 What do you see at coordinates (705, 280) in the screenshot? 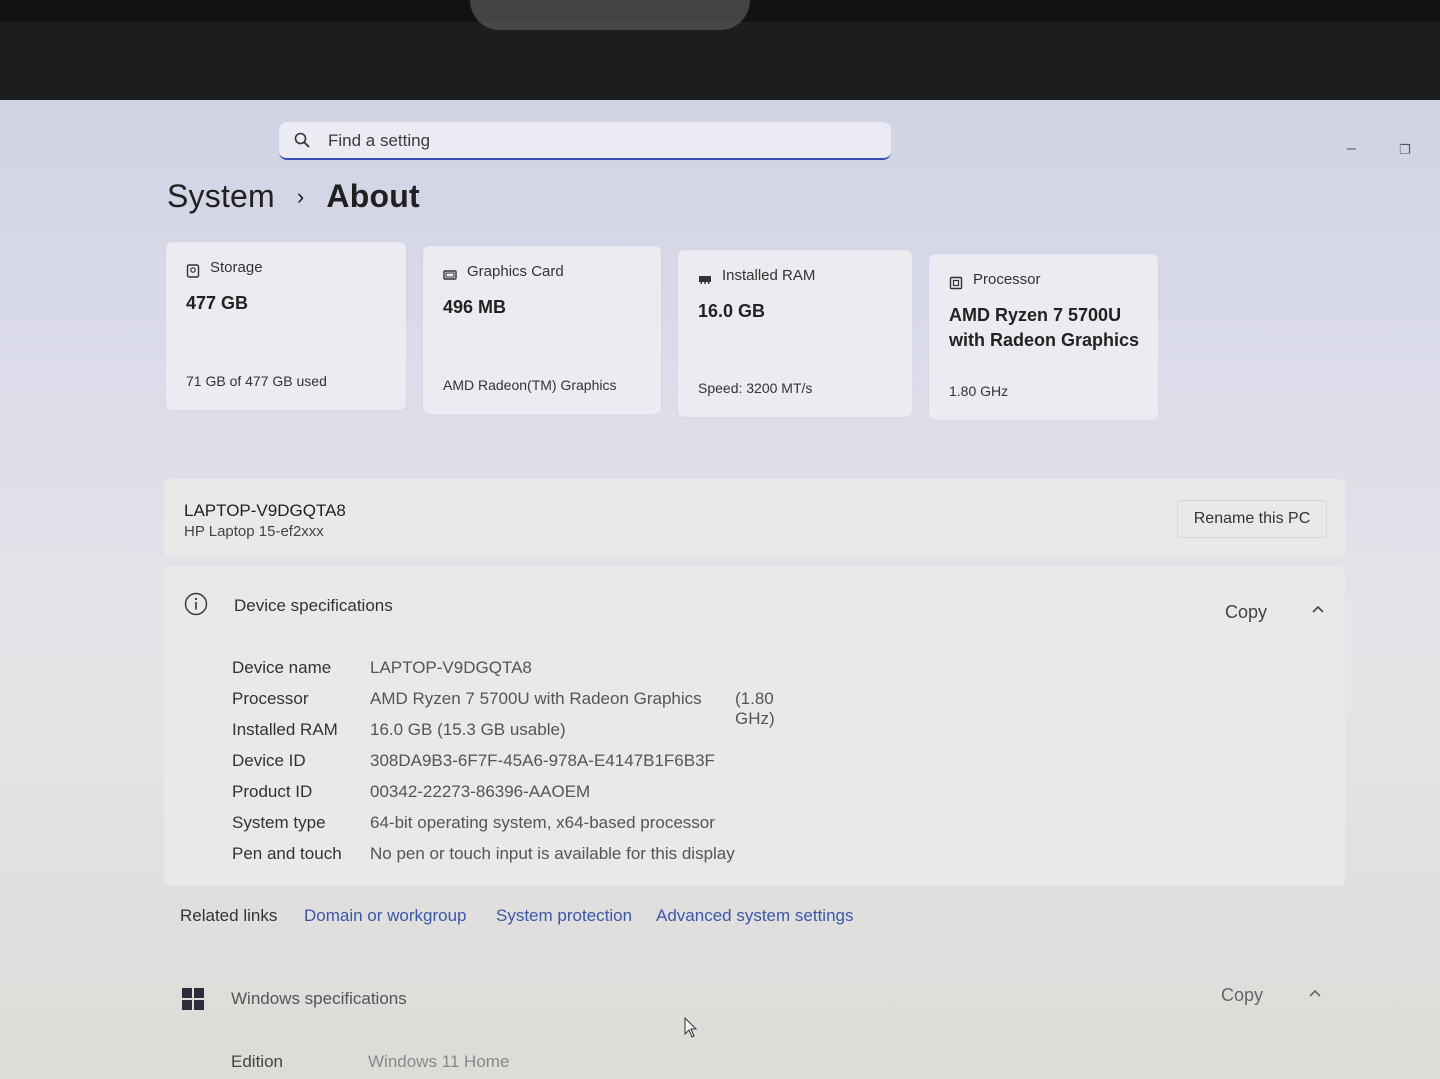
I see `ram-icon` at bounding box center [705, 280].